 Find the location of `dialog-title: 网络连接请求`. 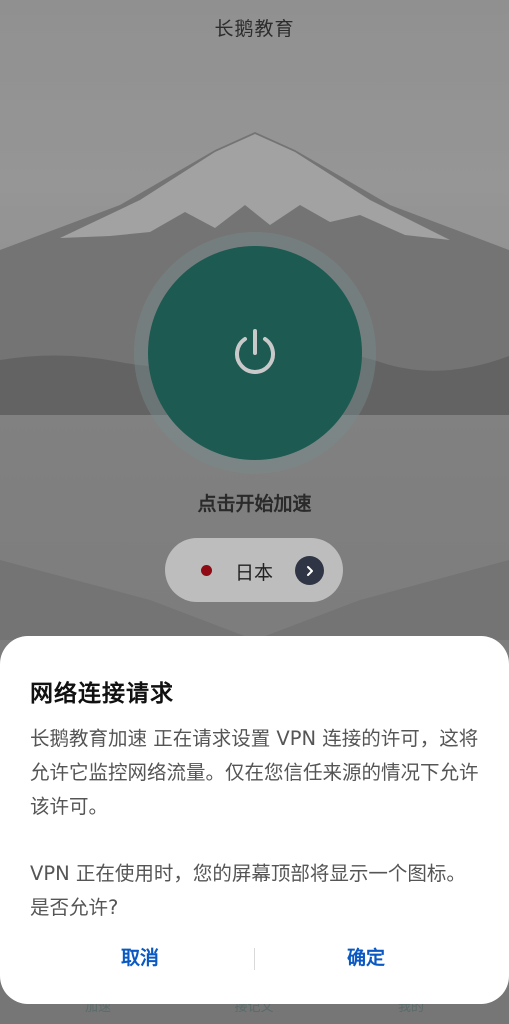

dialog-title: 网络连接请求 is located at coordinates (102, 694).